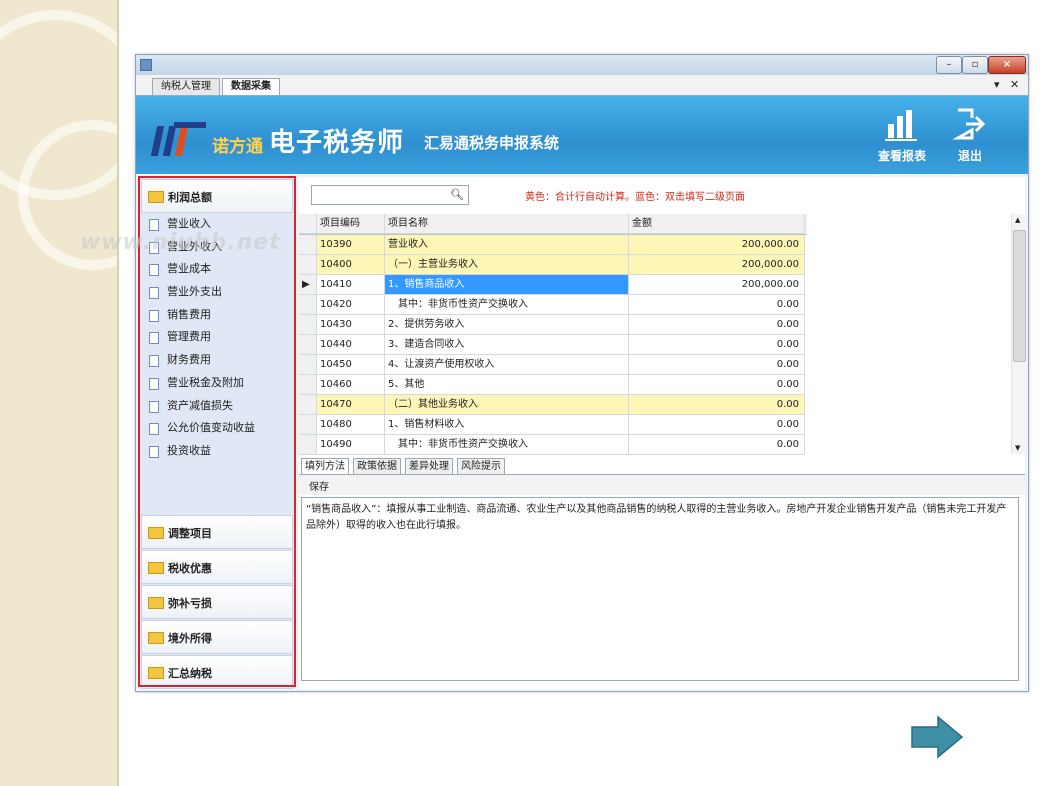  What do you see at coordinates (156, 568) in the screenshot?
I see `folder-icon` at bounding box center [156, 568].